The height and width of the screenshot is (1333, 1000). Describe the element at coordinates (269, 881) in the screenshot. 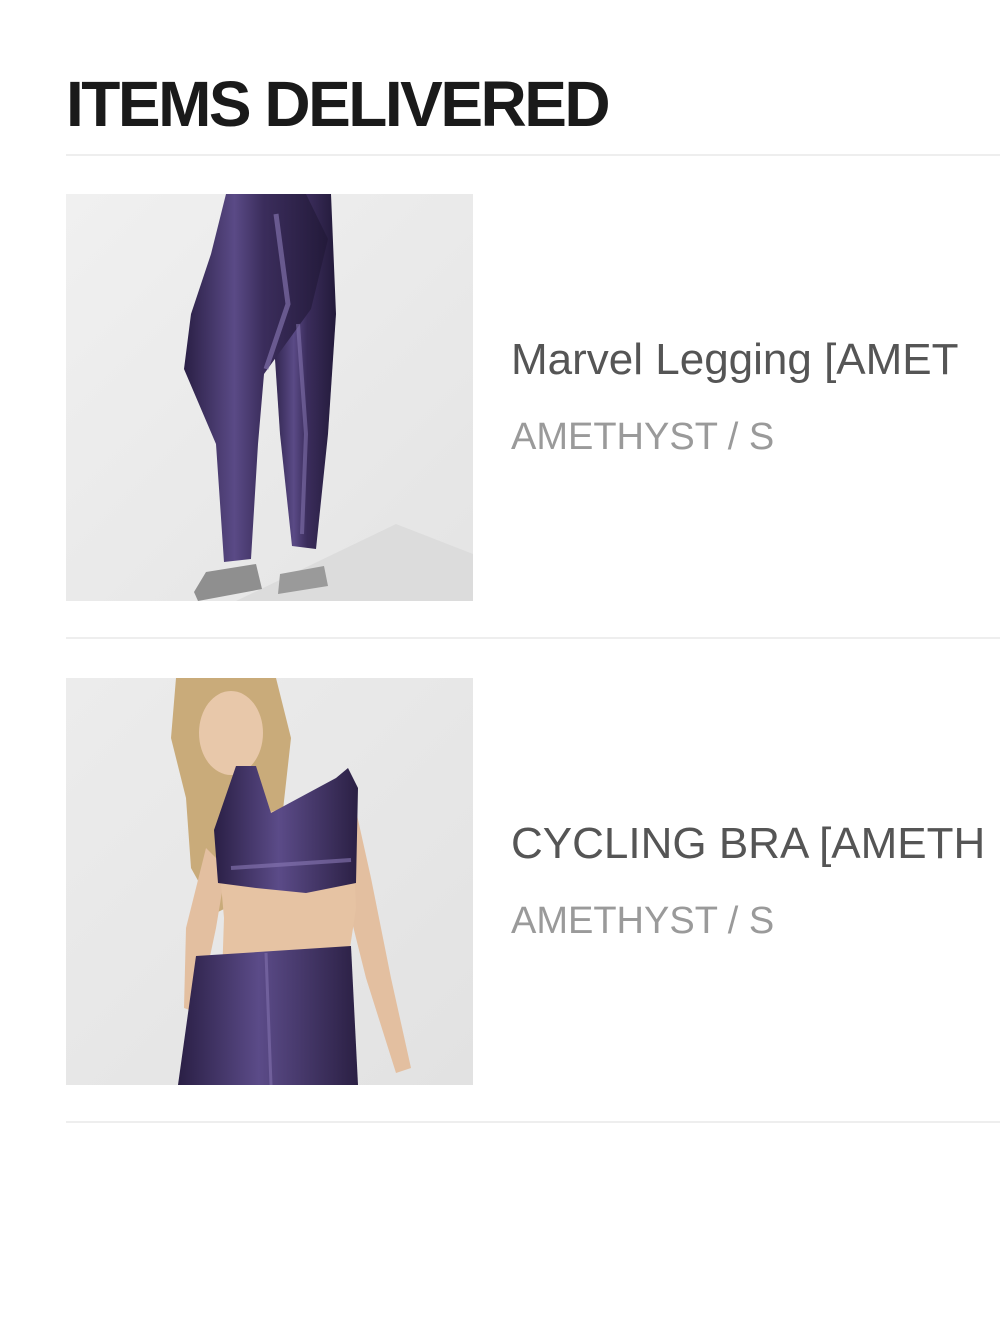

I see `product-image-cycling-bra` at that location.